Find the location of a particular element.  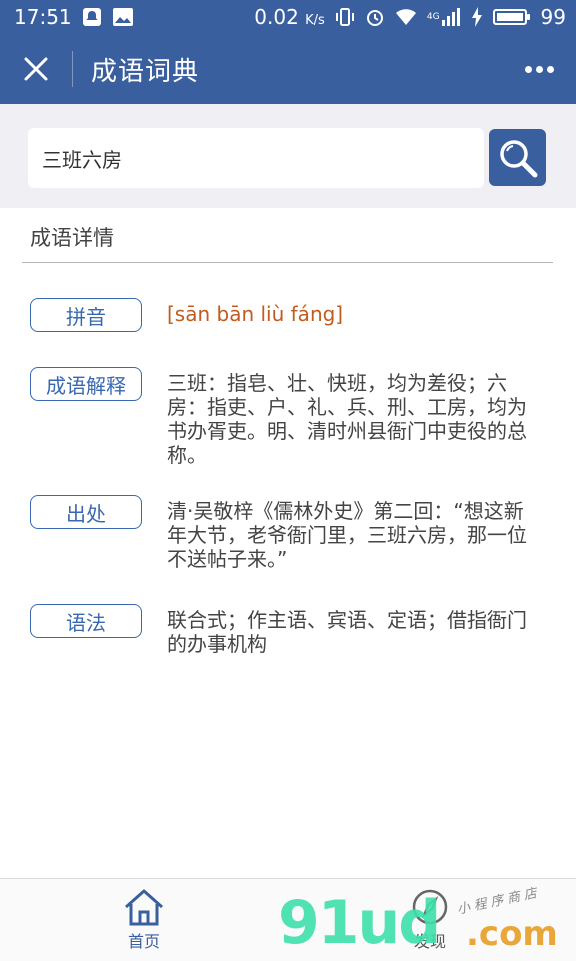

nav-bar: 成语词典 is located at coordinates (288, 69).